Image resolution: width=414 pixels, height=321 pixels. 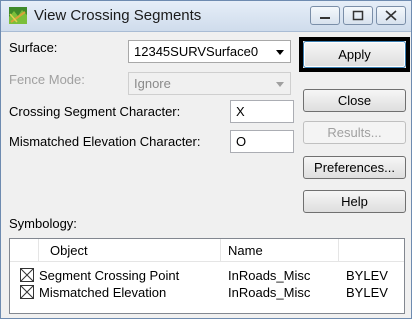 I want to click on window-title: View Crossing Segments, so click(x=118, y=15).